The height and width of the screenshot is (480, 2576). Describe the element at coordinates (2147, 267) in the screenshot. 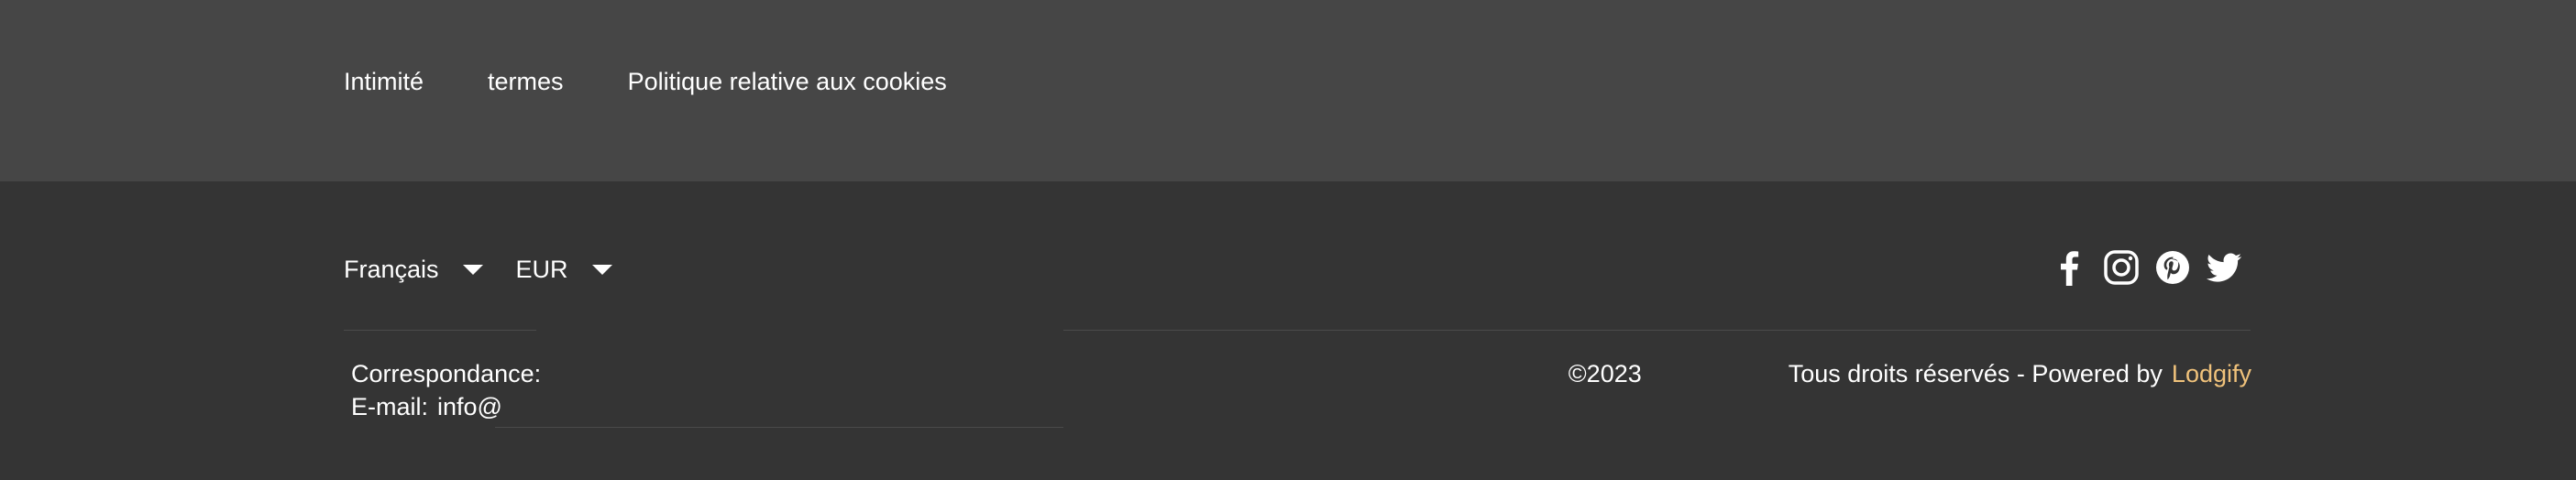

I see `social-links` at that location.